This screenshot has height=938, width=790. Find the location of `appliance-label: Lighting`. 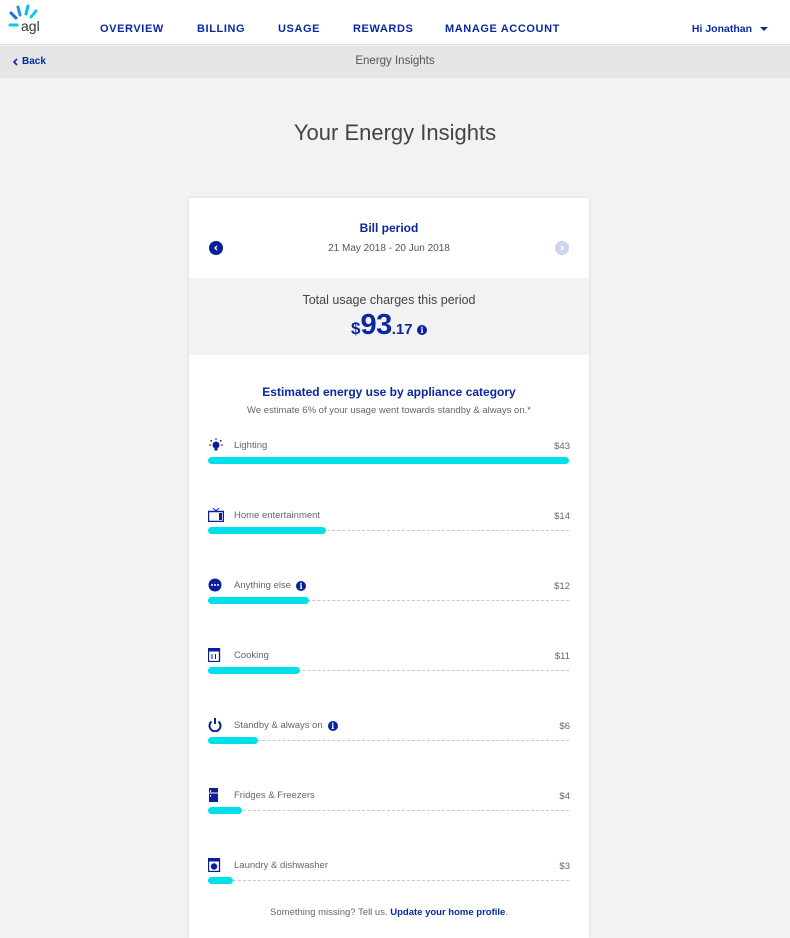

appliance-label: Lighting is located at coordinates (250, 445).